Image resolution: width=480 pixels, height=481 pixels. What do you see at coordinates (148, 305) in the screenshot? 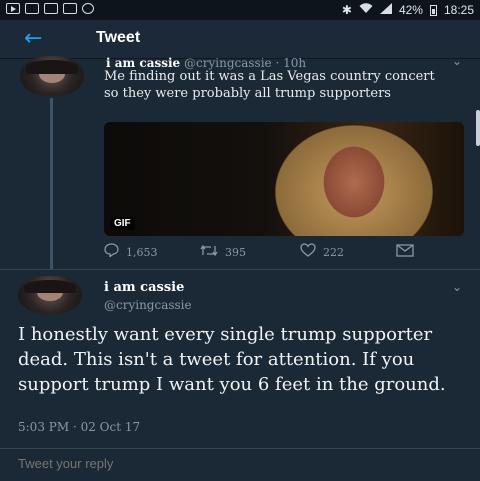
I see `author-handle: @cryingcassie` at bounding box center [148, 305].